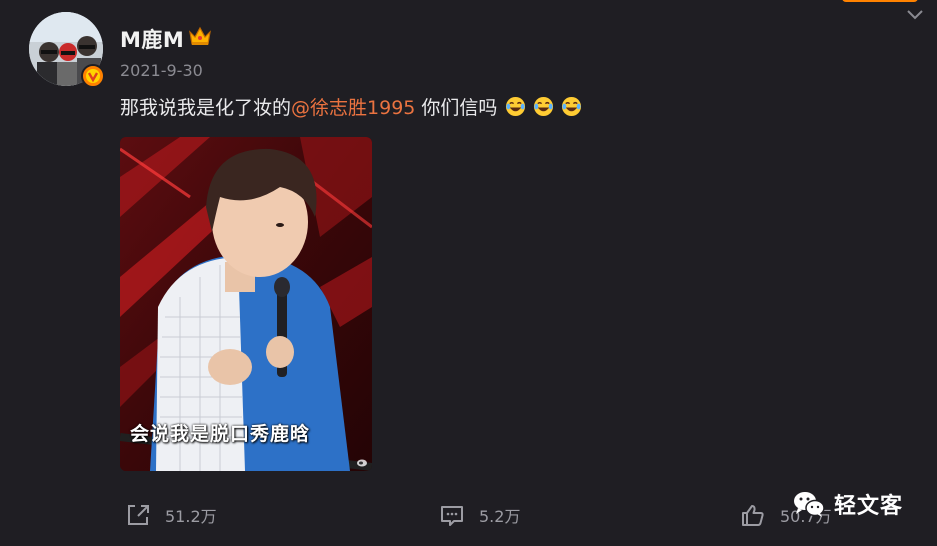 This screenshot has width=937, height=546. I want to click on weibo-logo-icon, so click(362, 463).